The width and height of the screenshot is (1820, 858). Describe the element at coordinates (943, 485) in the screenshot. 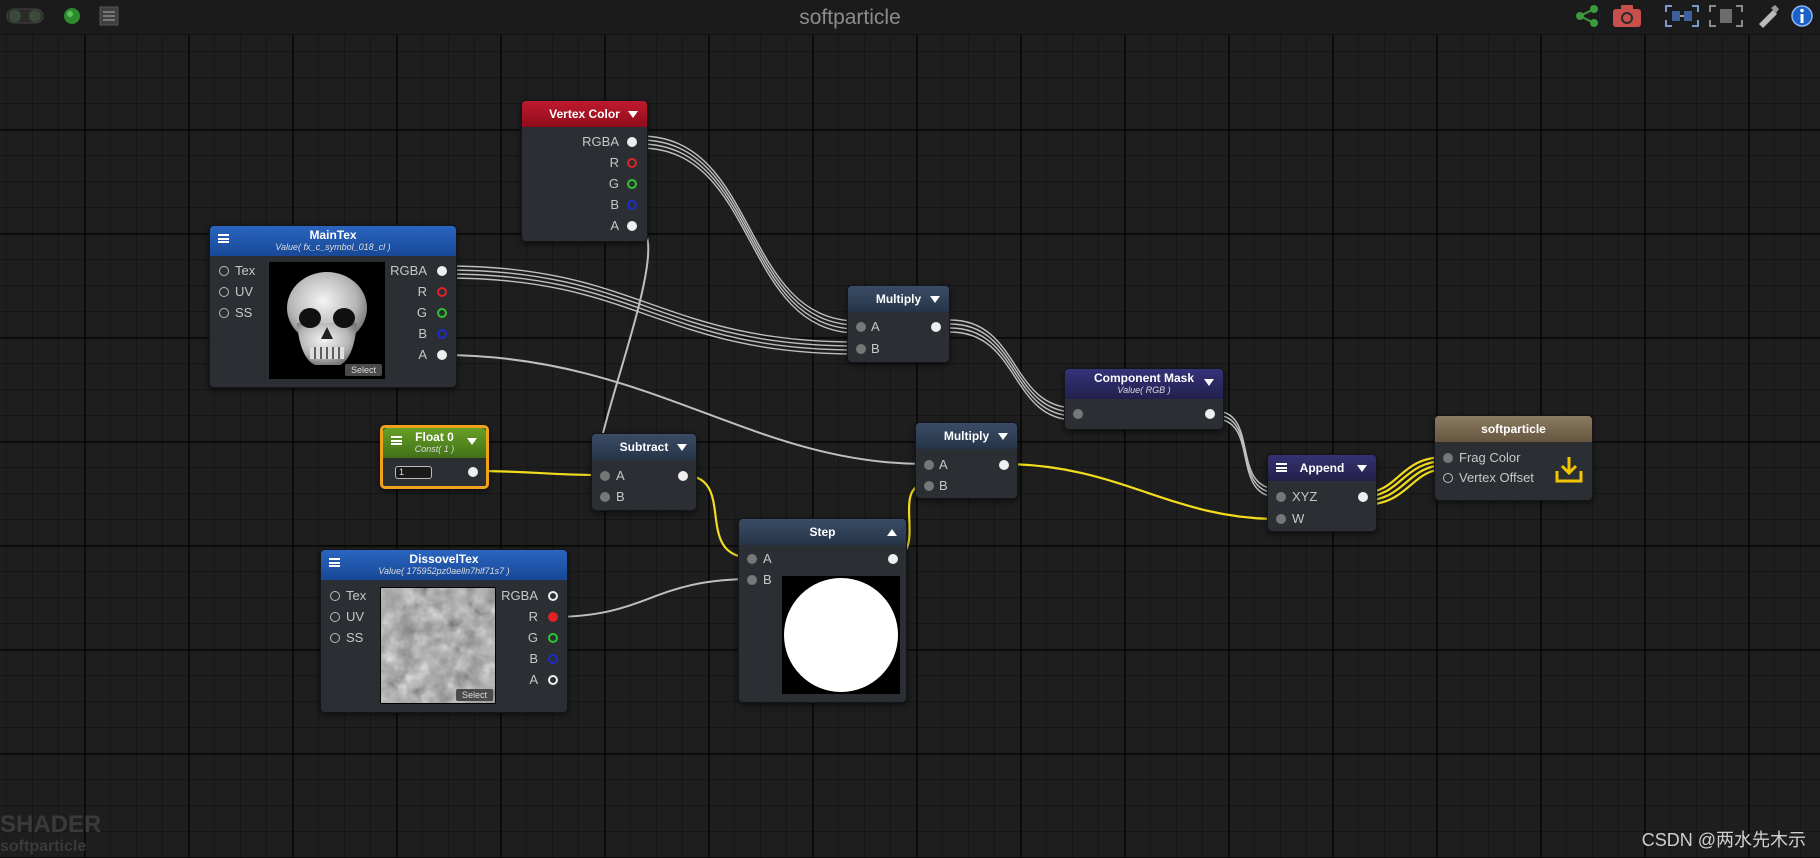

I see `input-label: B` at that location.